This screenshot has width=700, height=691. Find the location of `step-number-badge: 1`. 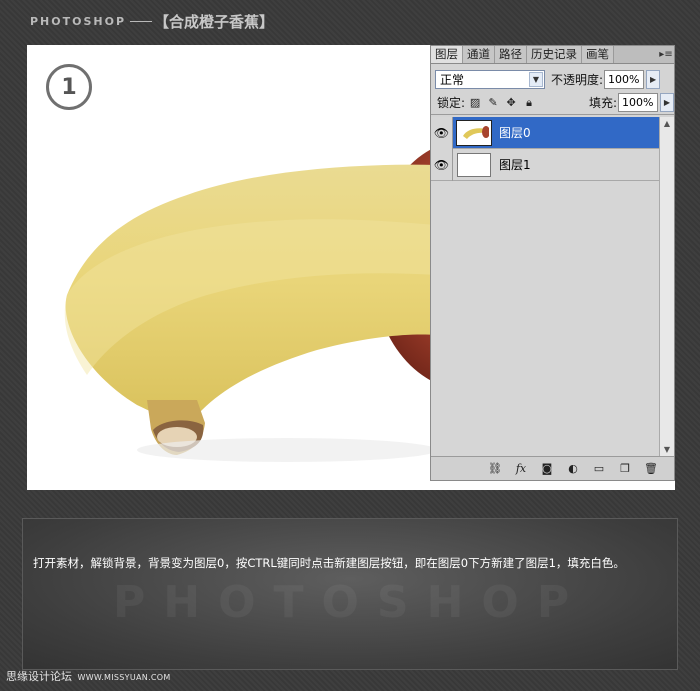

step-number-badge: 1 is located at coordinates (69, 87).